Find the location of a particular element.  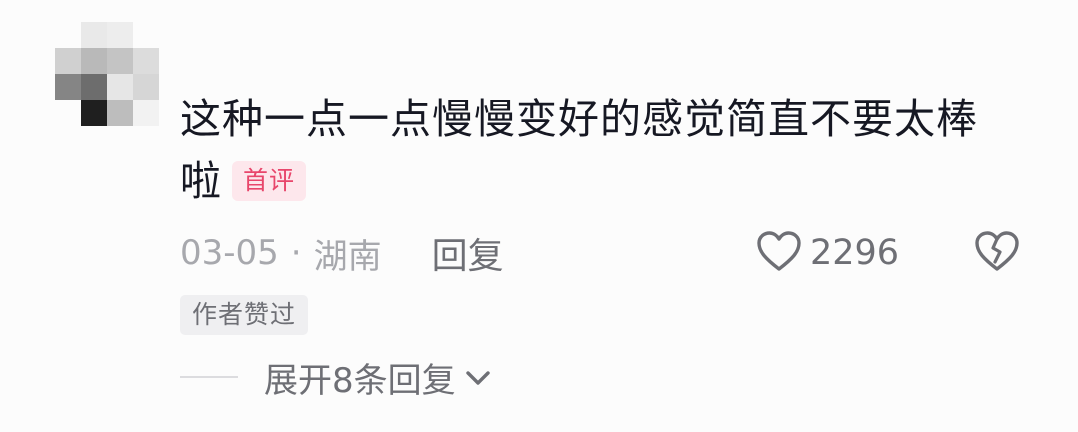

like-count: 2296 is located at coordinates (855, 253).